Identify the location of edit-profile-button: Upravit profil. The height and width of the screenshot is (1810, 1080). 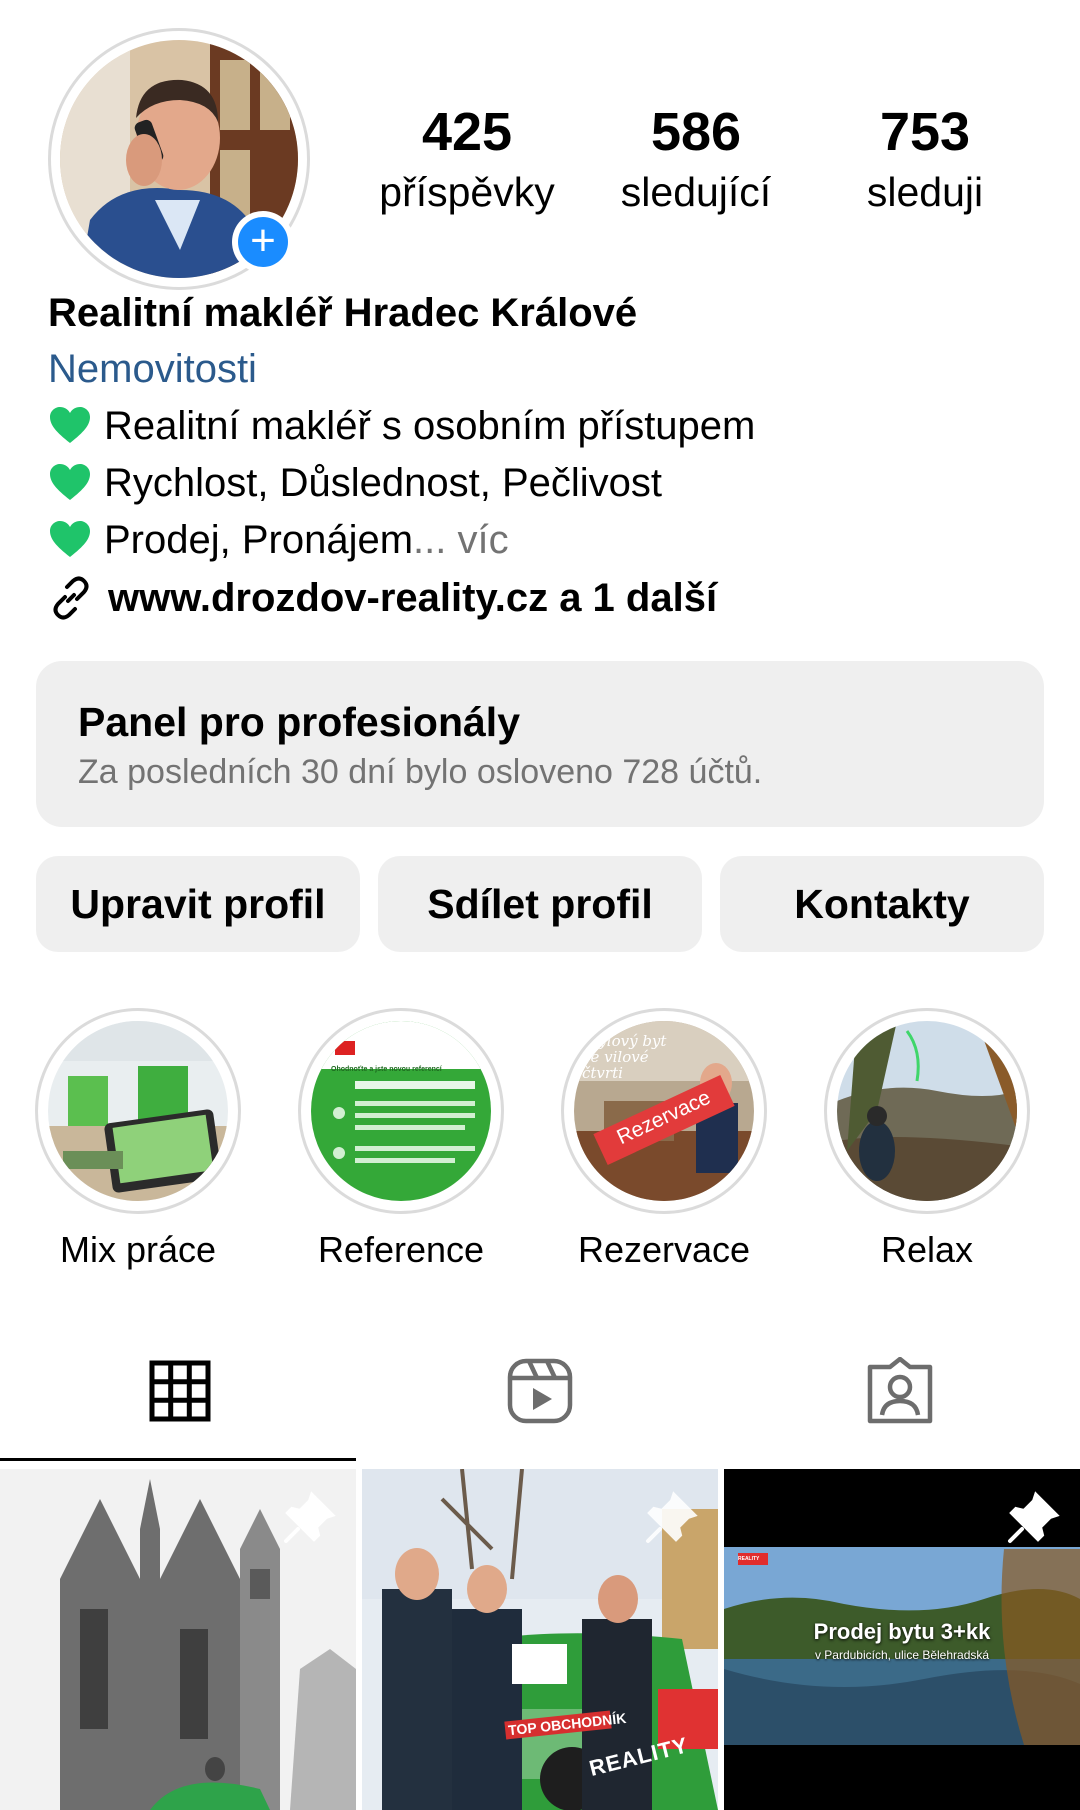
(198, 904).